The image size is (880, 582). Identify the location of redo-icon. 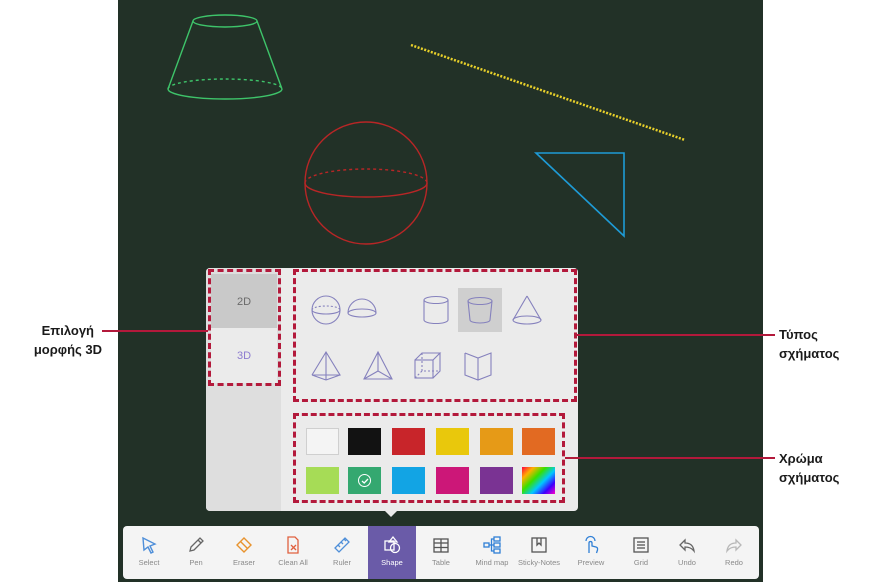
(734, 546).